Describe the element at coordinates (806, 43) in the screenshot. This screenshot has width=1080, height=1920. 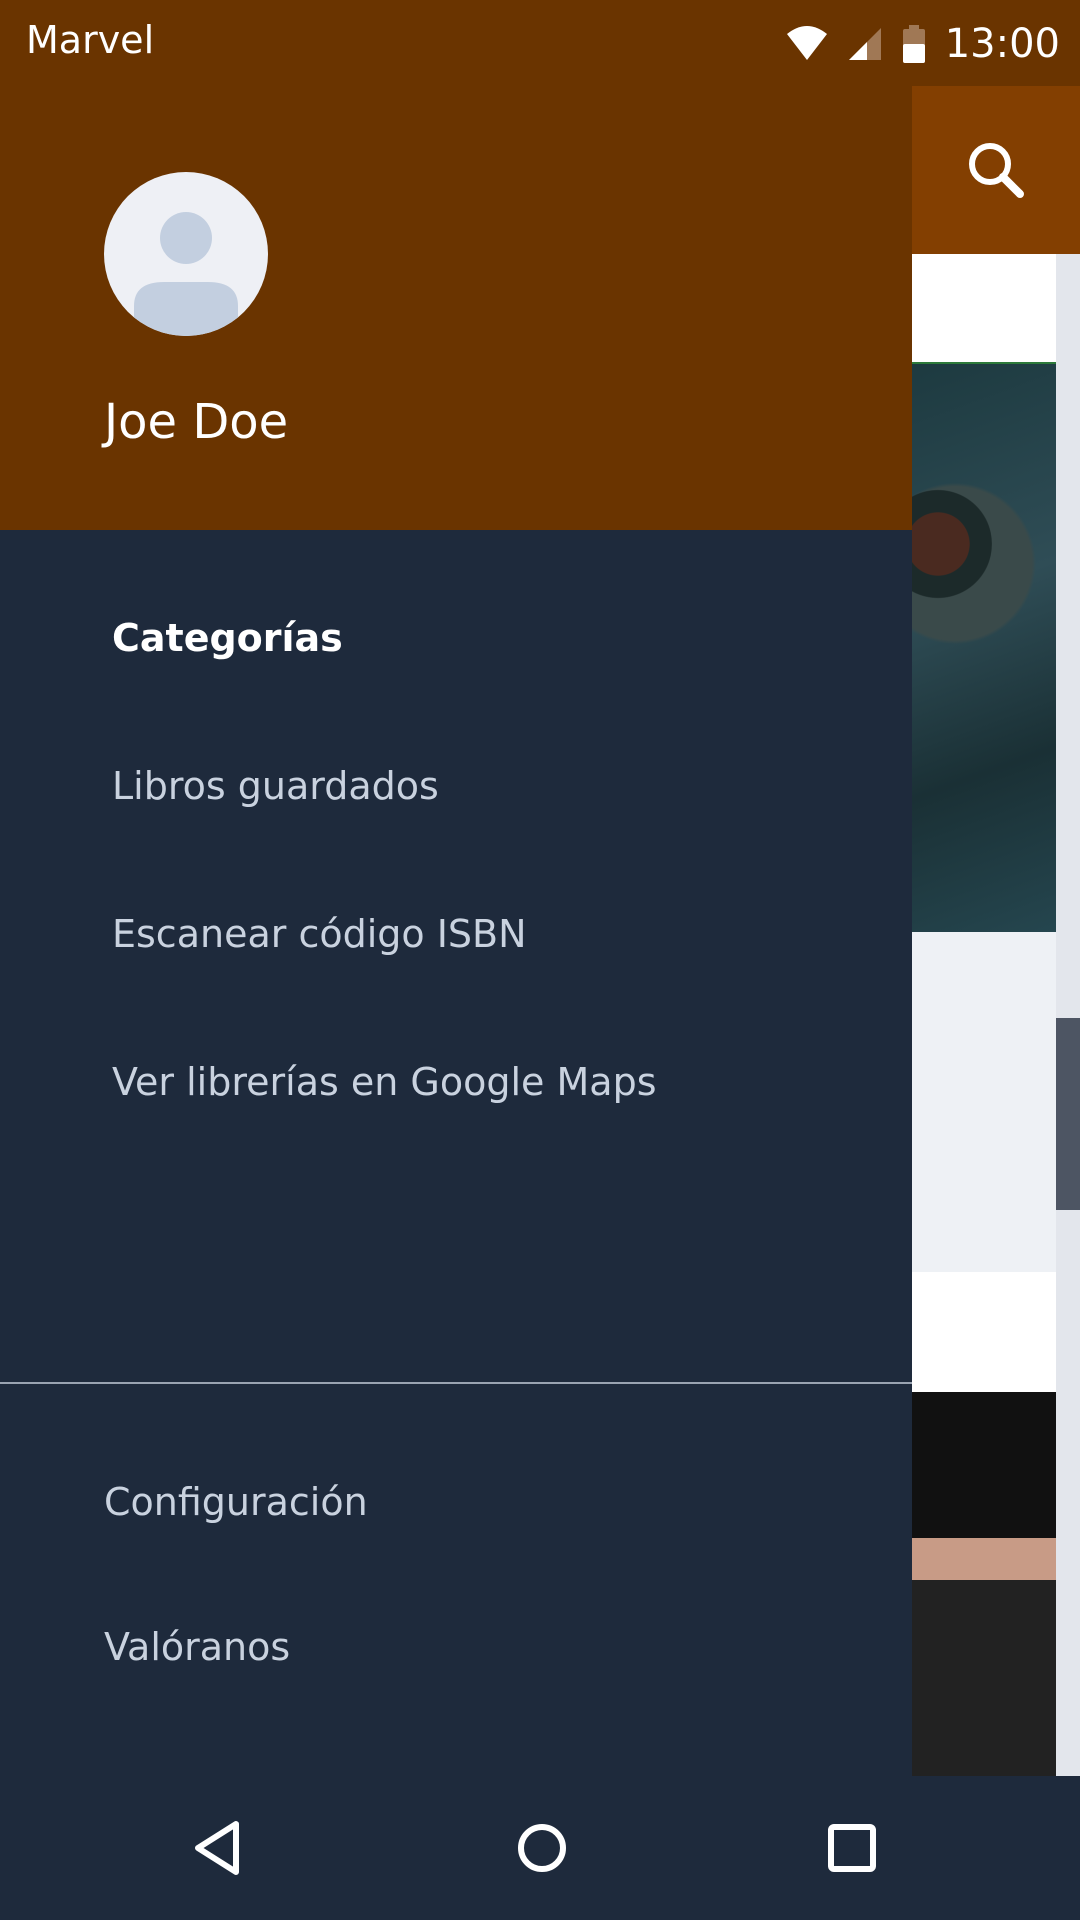
I see `wifi-icon` at that location.